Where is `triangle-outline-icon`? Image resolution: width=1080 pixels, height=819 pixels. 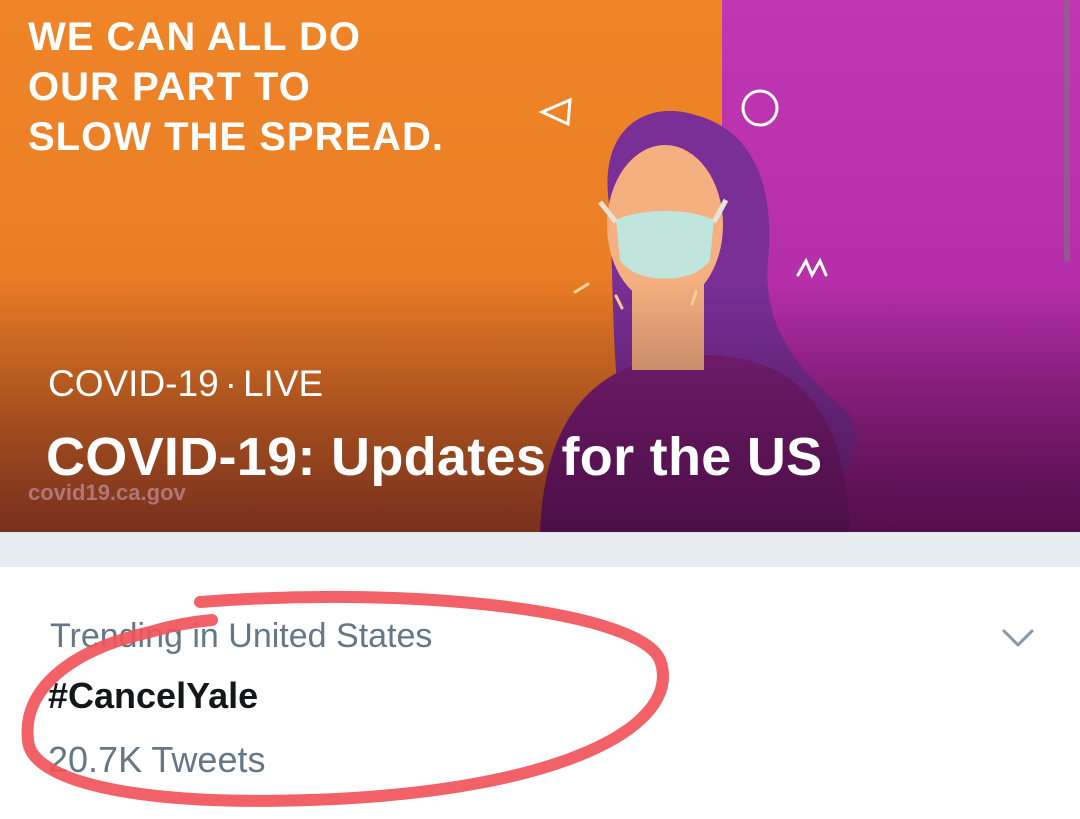 triangle-outline-icon is located at coordinates (555, 112).